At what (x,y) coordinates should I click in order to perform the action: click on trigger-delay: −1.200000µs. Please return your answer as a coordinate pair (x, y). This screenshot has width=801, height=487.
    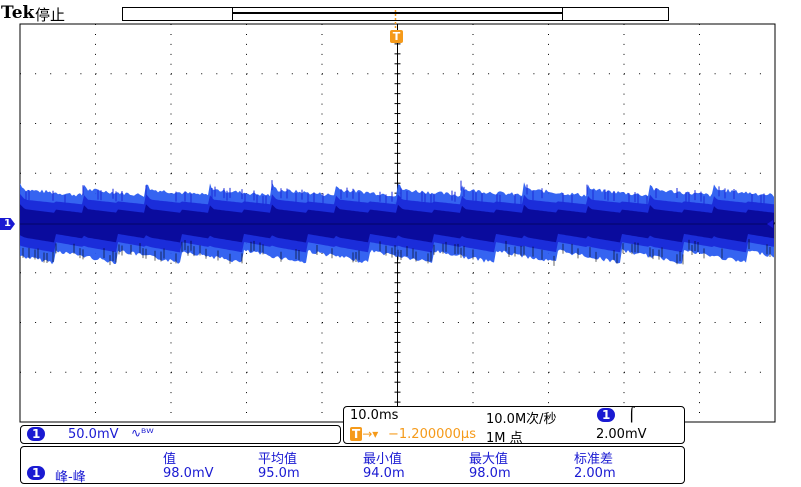
    Looking at the image, I should click on (432, 434).